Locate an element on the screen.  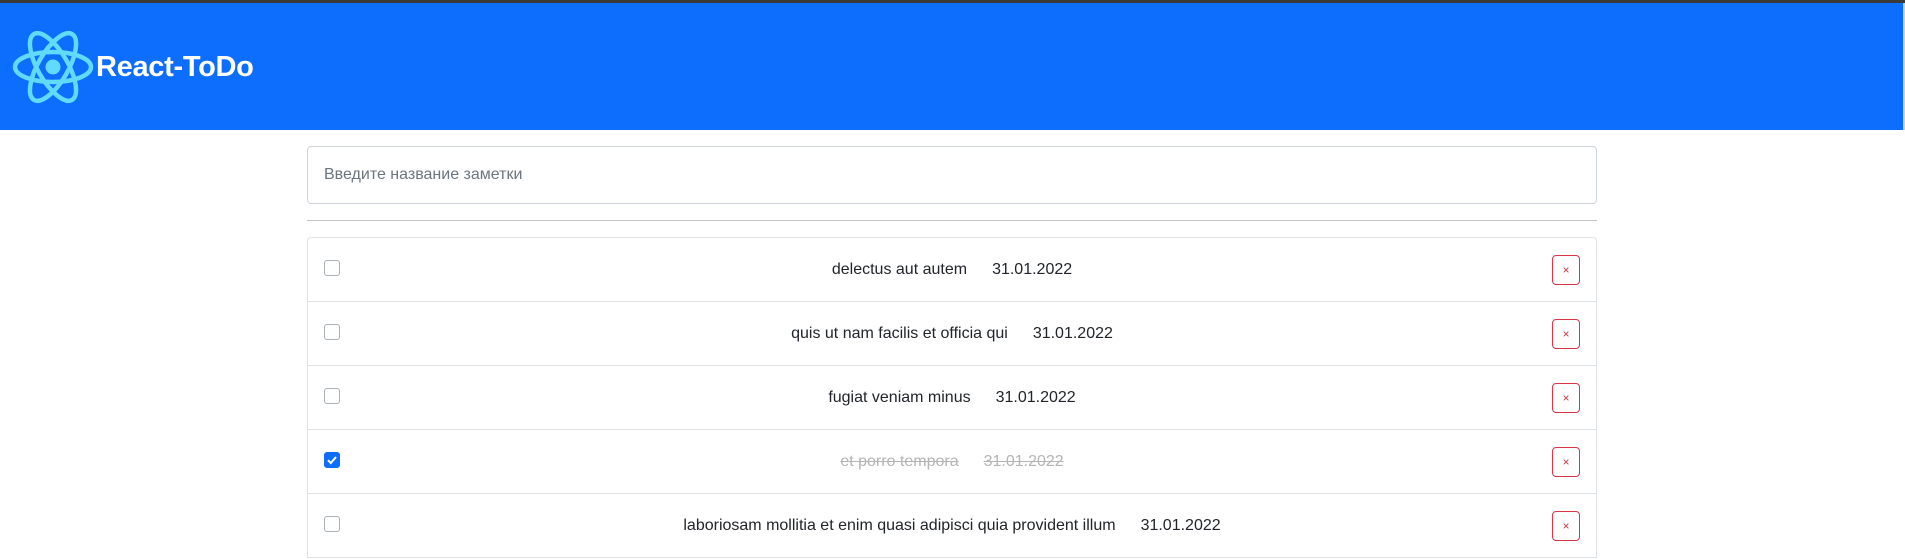
todo-title: delectus aut autem is located at coordinates (899, 269).